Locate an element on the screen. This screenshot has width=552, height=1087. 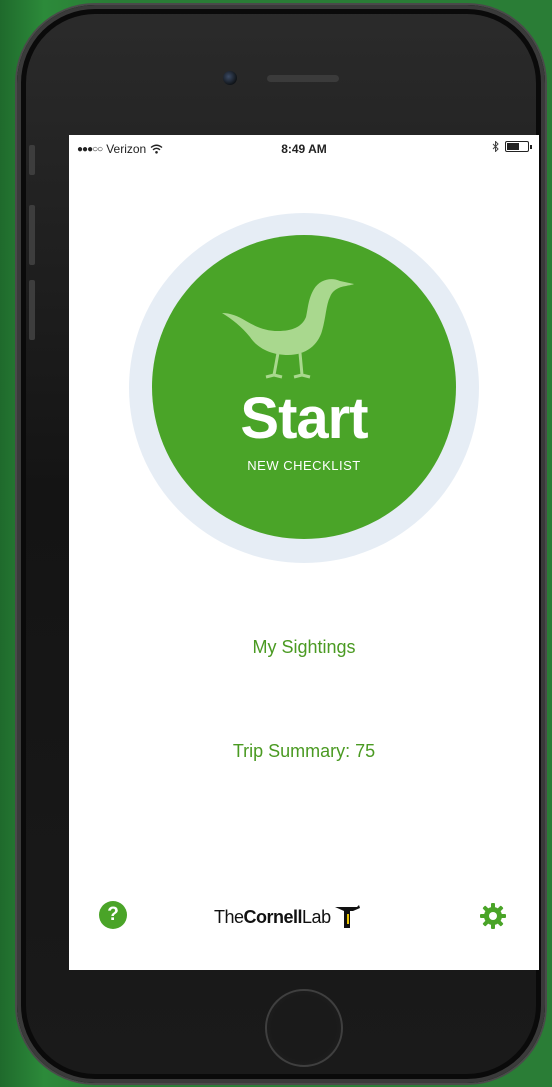
home-button is located at coordinates (304, 1028).